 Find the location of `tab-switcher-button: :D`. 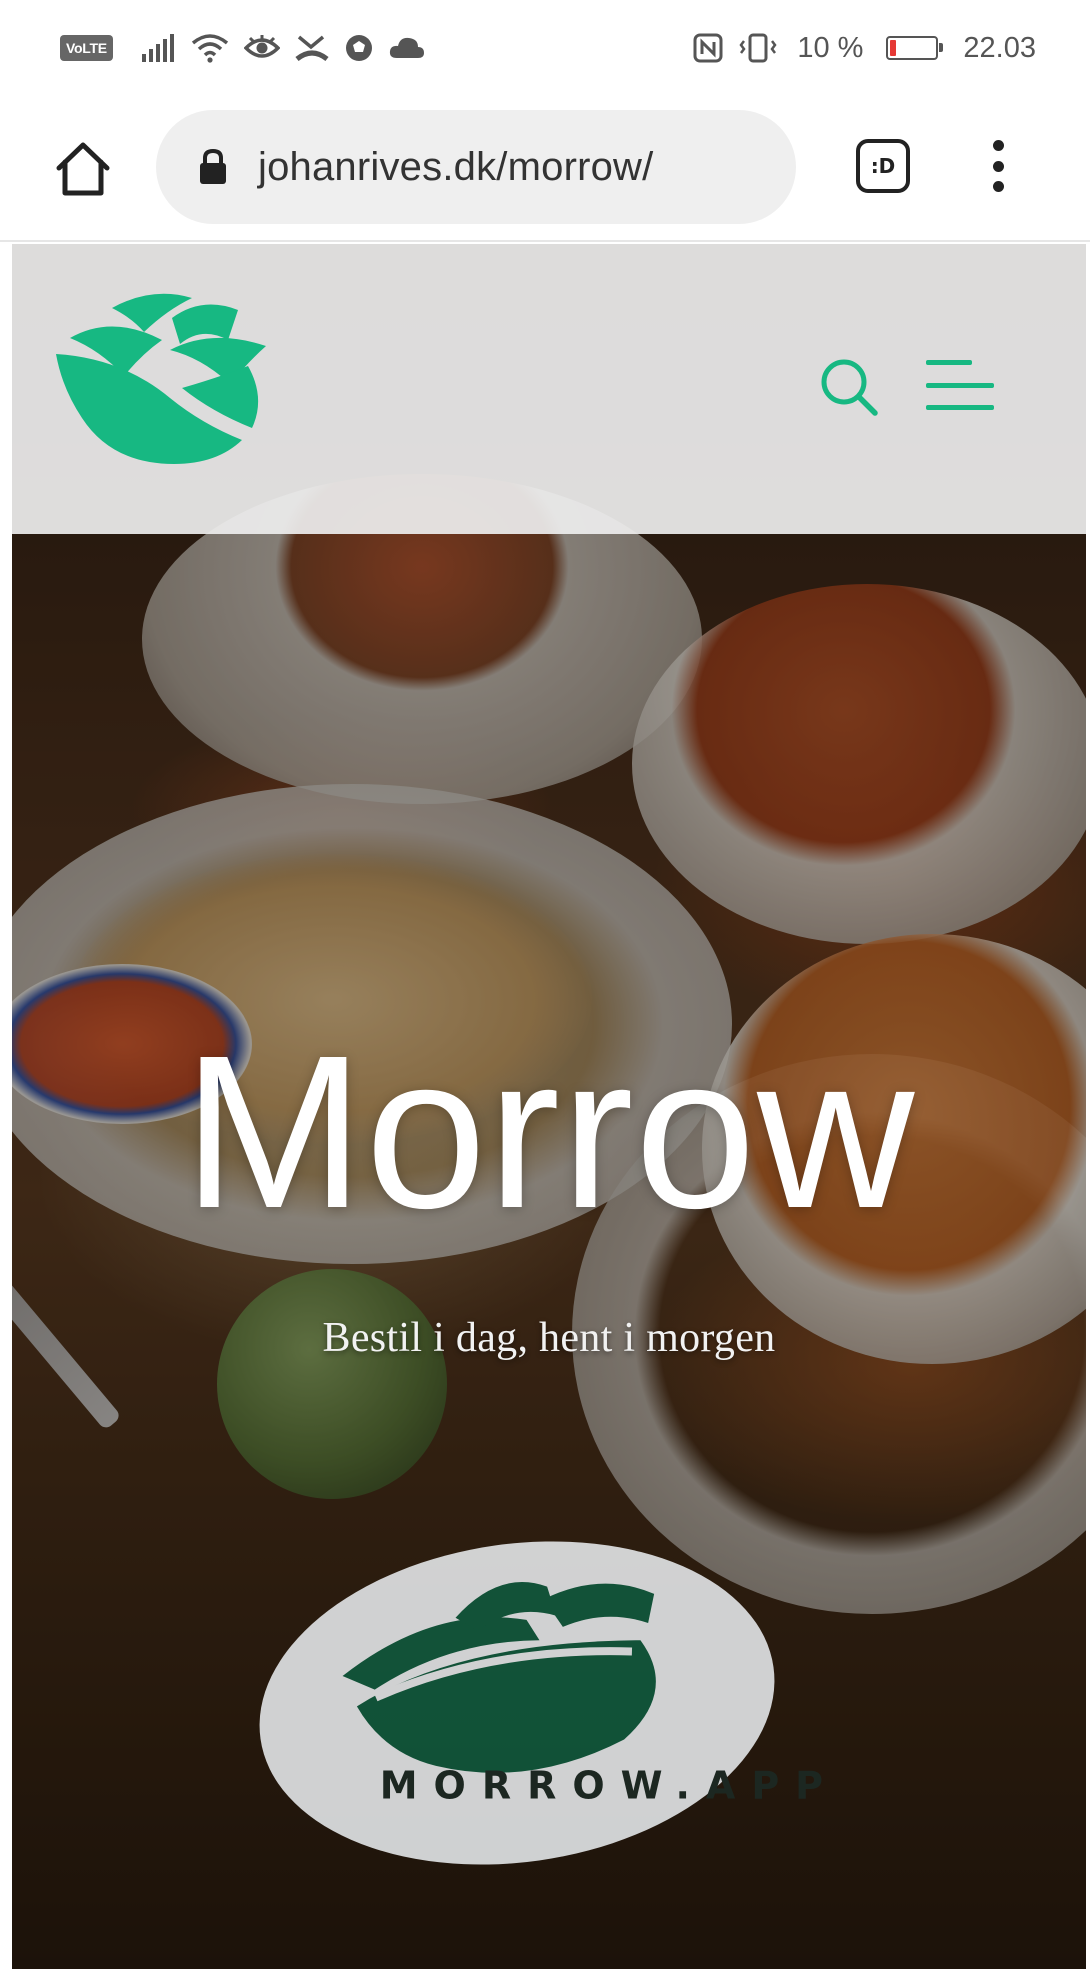

tab-switcher-button: :D is located at coordinates (883, 166).